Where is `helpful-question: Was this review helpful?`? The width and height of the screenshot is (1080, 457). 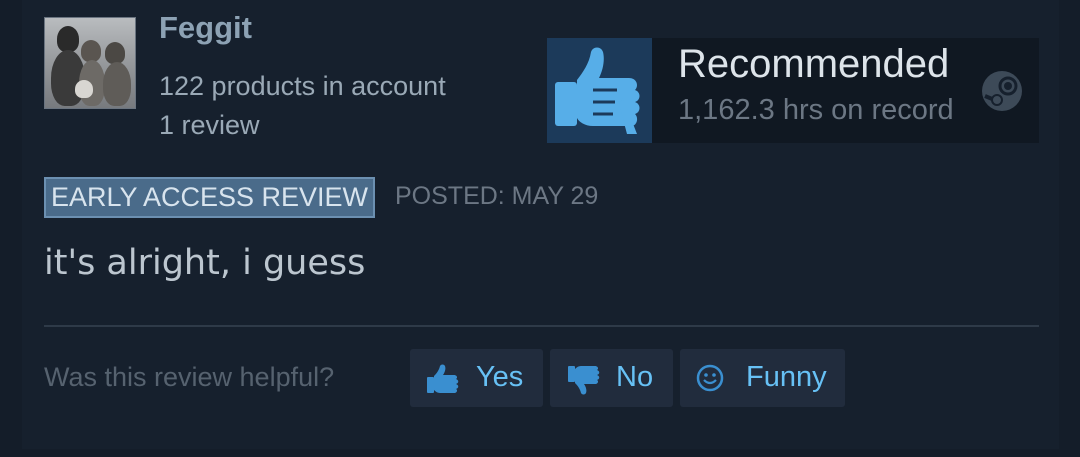 helpful-question: Was this review helpful? is located at coordinates (189, 377).